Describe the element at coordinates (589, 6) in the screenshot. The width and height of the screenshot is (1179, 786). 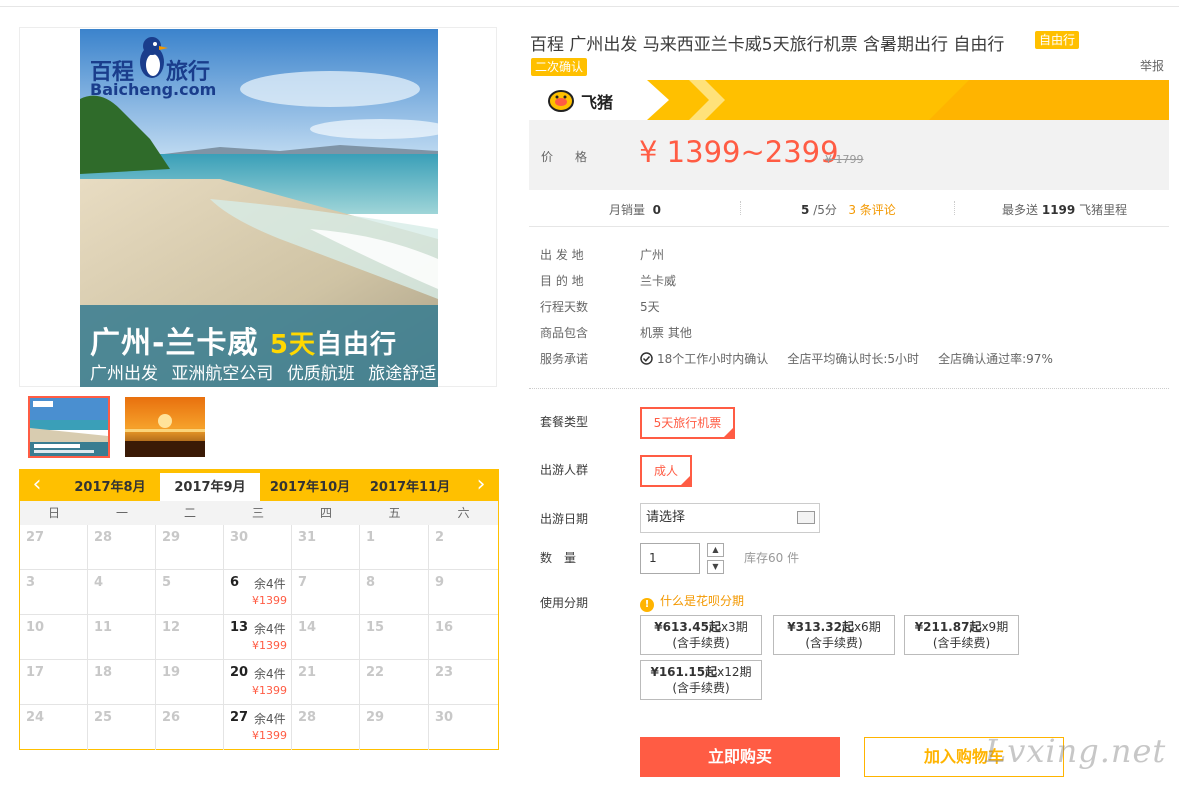
I see `top-divider` at that location.